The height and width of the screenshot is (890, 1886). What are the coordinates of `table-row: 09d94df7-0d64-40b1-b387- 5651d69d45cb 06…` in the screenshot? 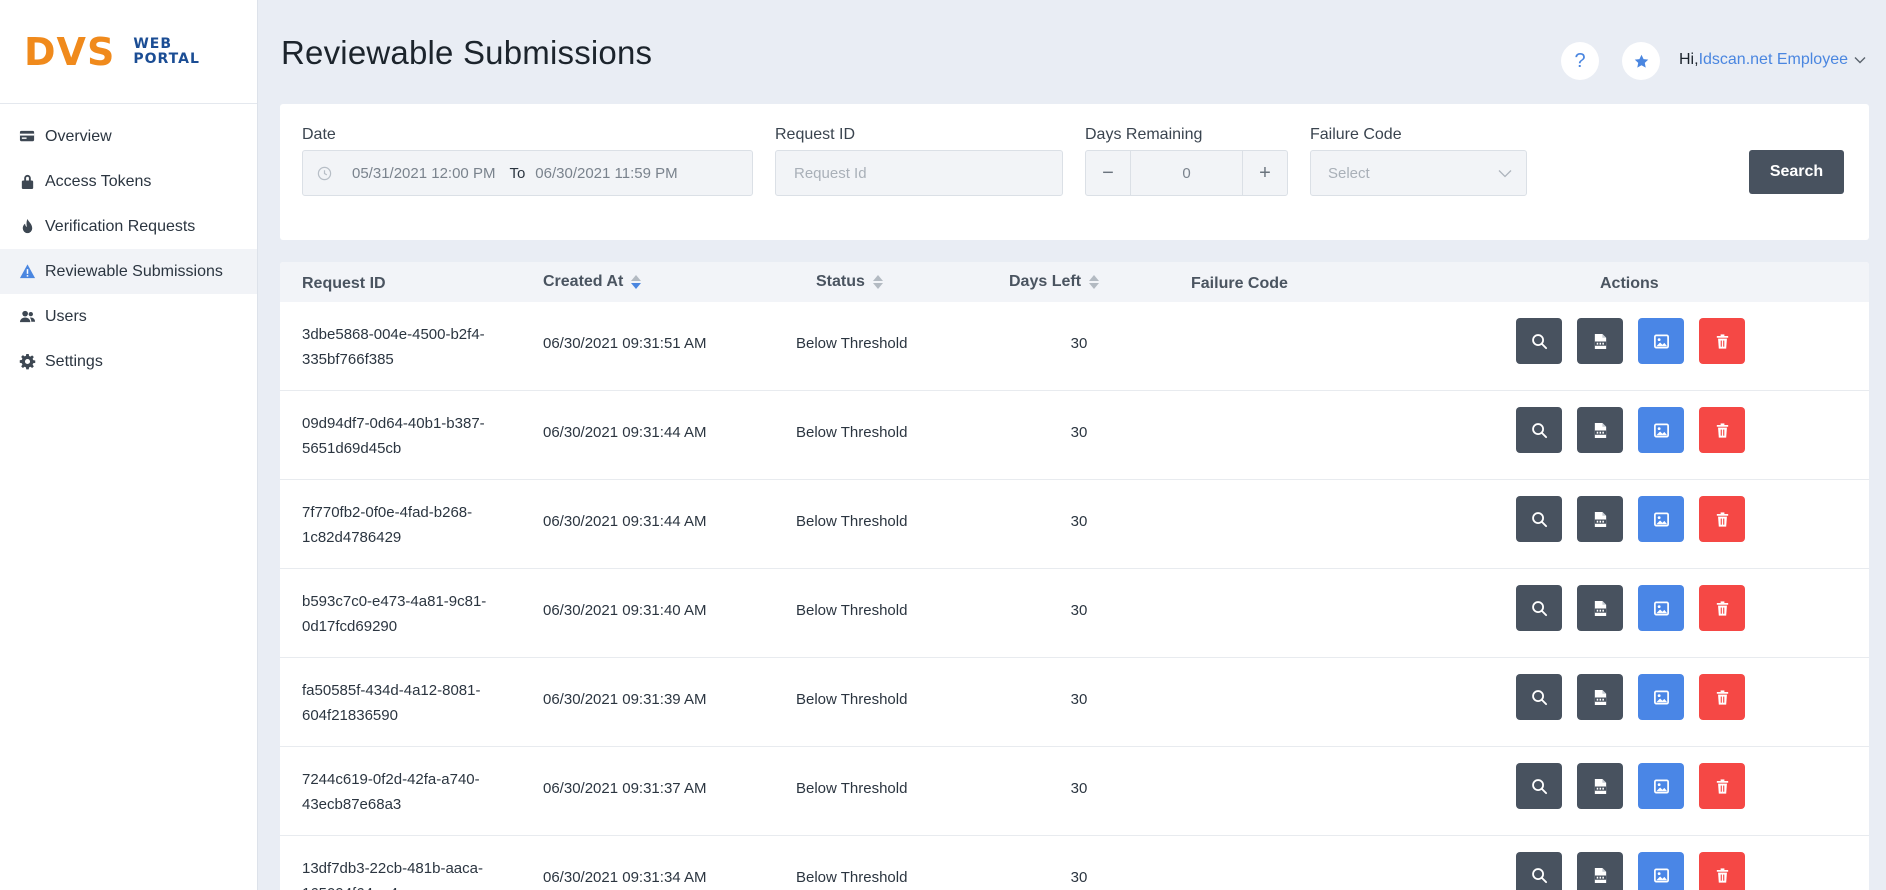 It's located at (1074, 435).